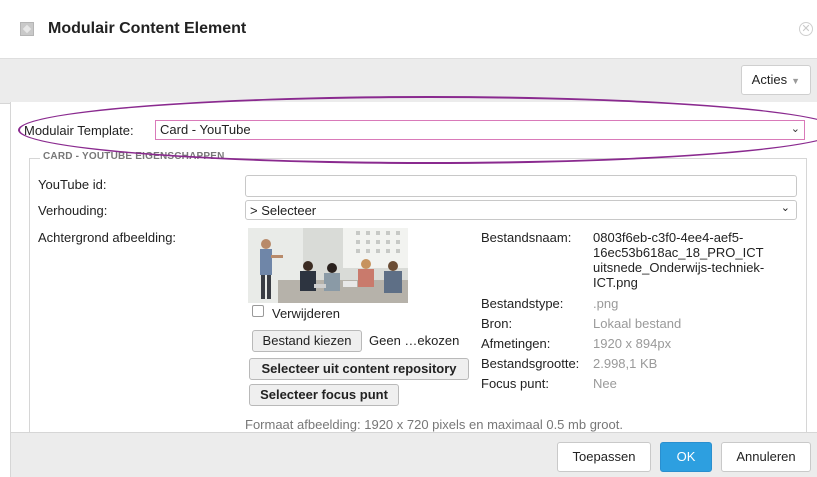  What do you see at coordinates (521, 210) in the screenshot?
I see `verhouding-select: > Selecteer ⌄` at bounding box center [521, 210].